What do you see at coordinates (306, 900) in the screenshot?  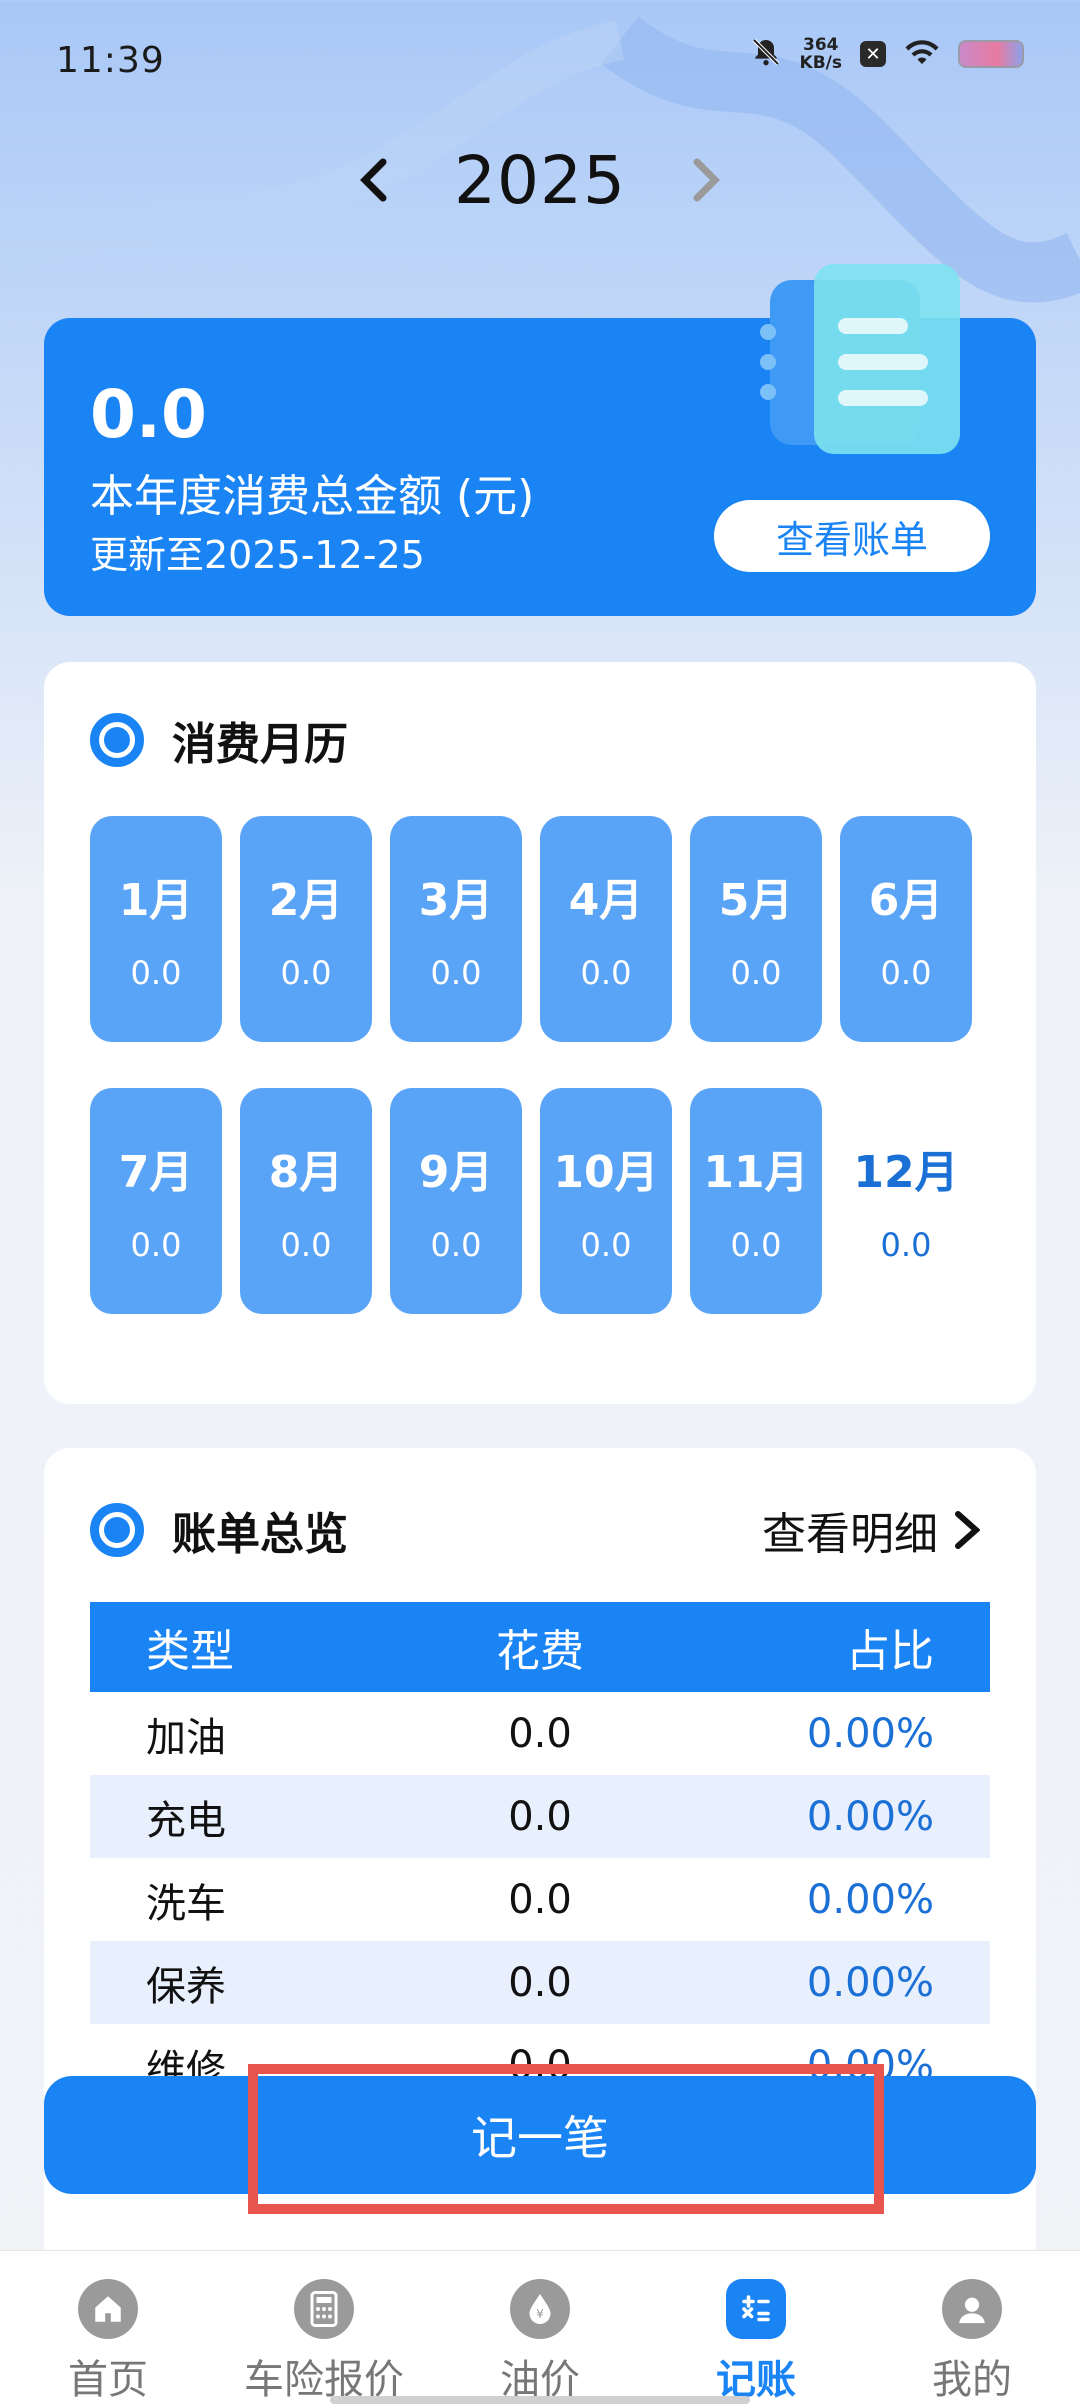 I see `month-name: 2月` at bounding box center [306, 900].